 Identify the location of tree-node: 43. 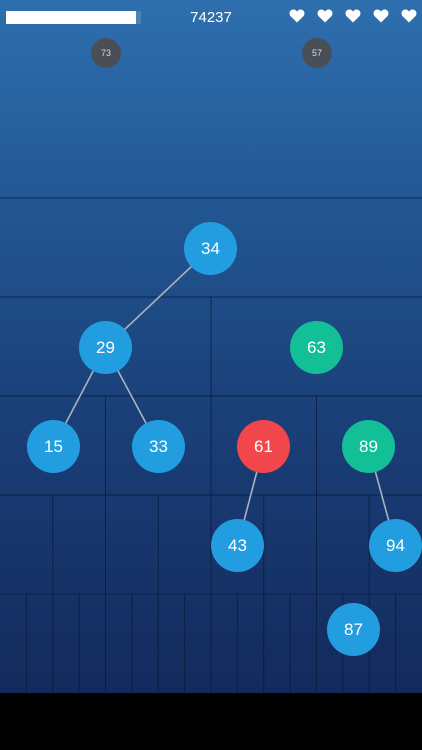
(237, 545).